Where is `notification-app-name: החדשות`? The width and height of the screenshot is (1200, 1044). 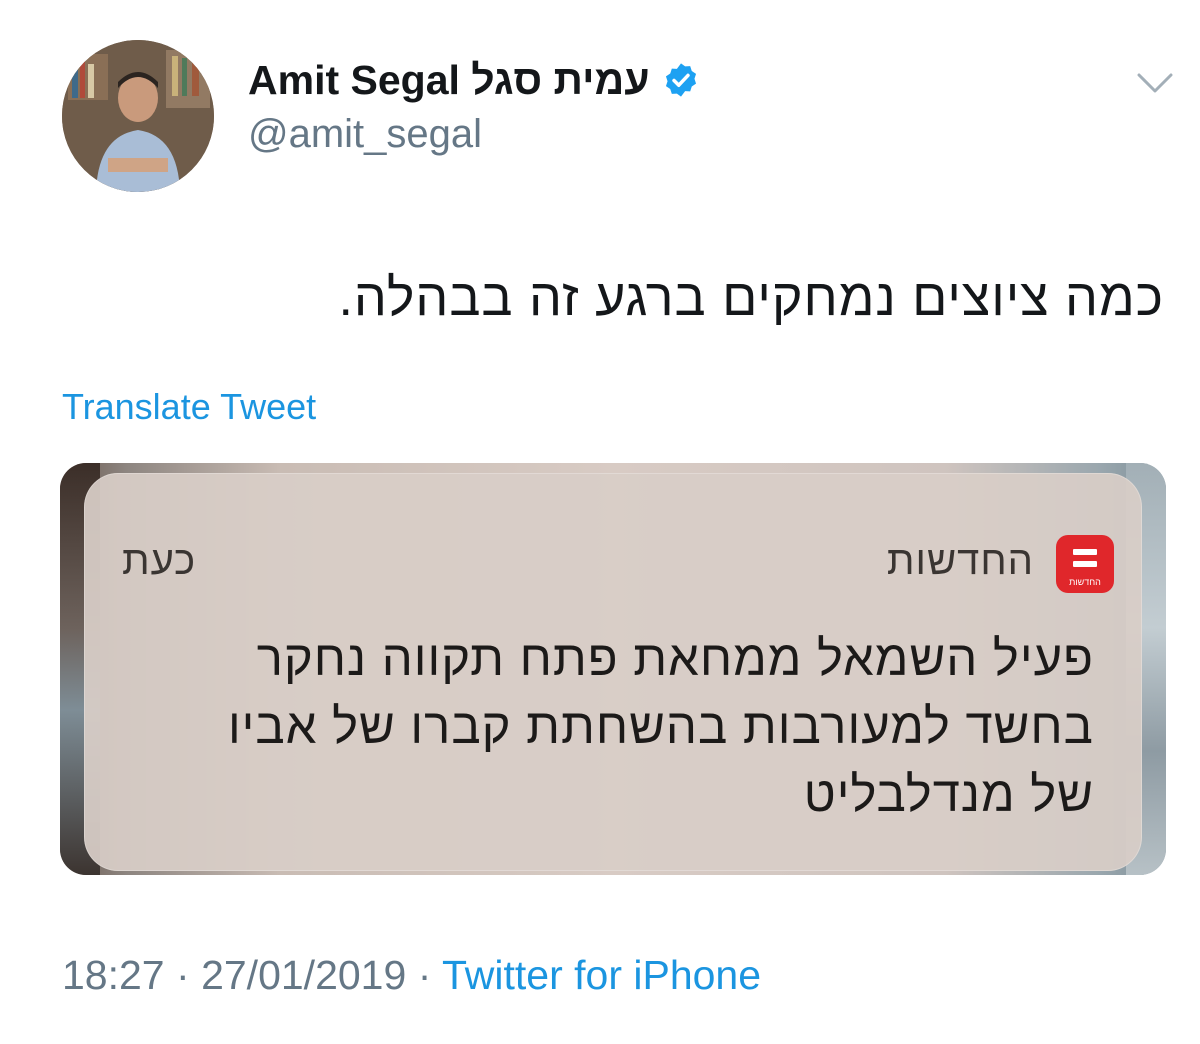
notification-app-name: החדשות is located at coordinates (960, 561).